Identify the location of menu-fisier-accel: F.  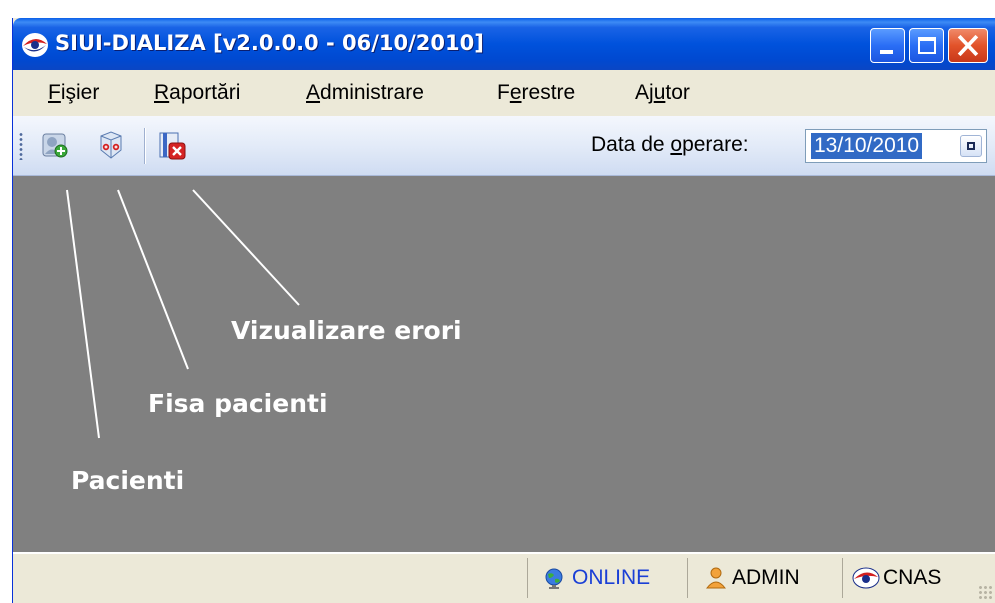
(54, 92).